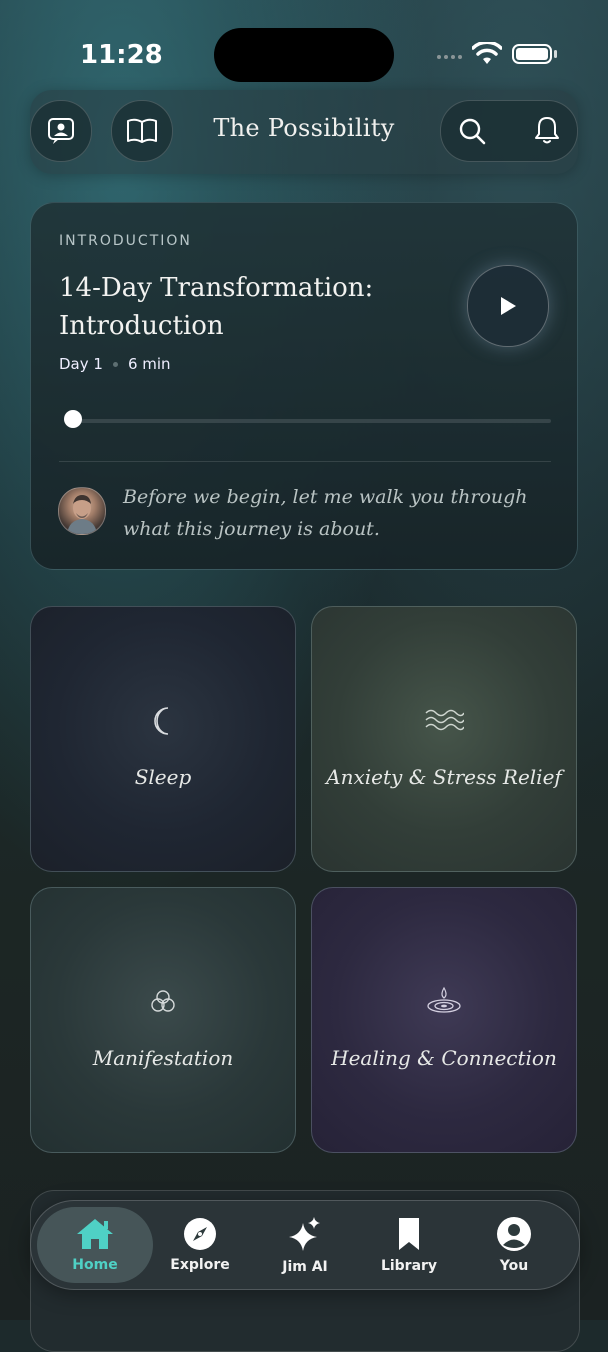 Image resolution: width=608 pixels, height=1352 pixels. Describe the element at coordinates (161, 721) in the screenshot. I see `moon-icon` at that location.